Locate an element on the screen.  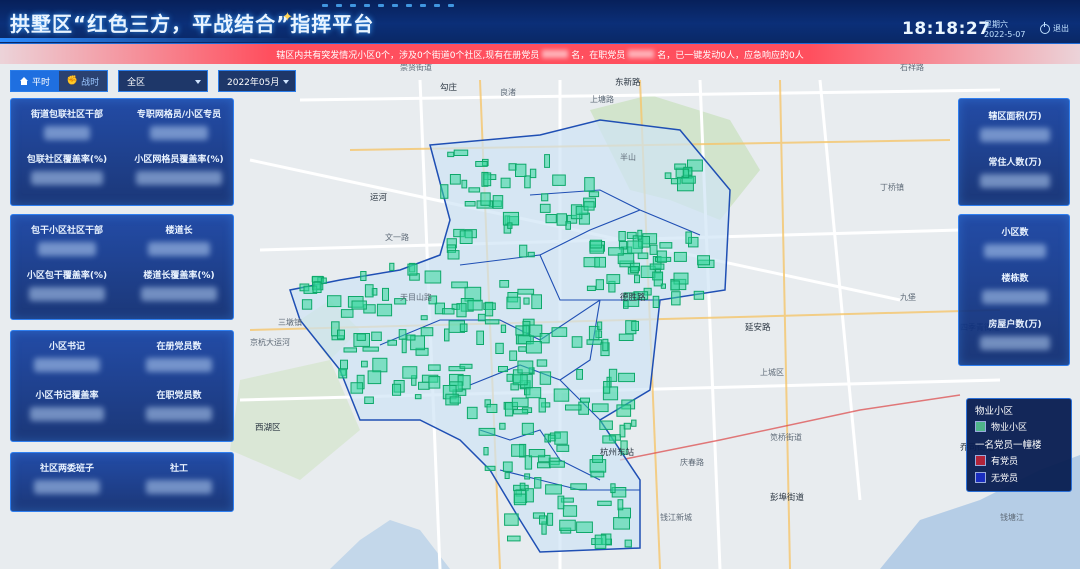
mode-peace-tab: 平时 is located at coordinates (35, 81).